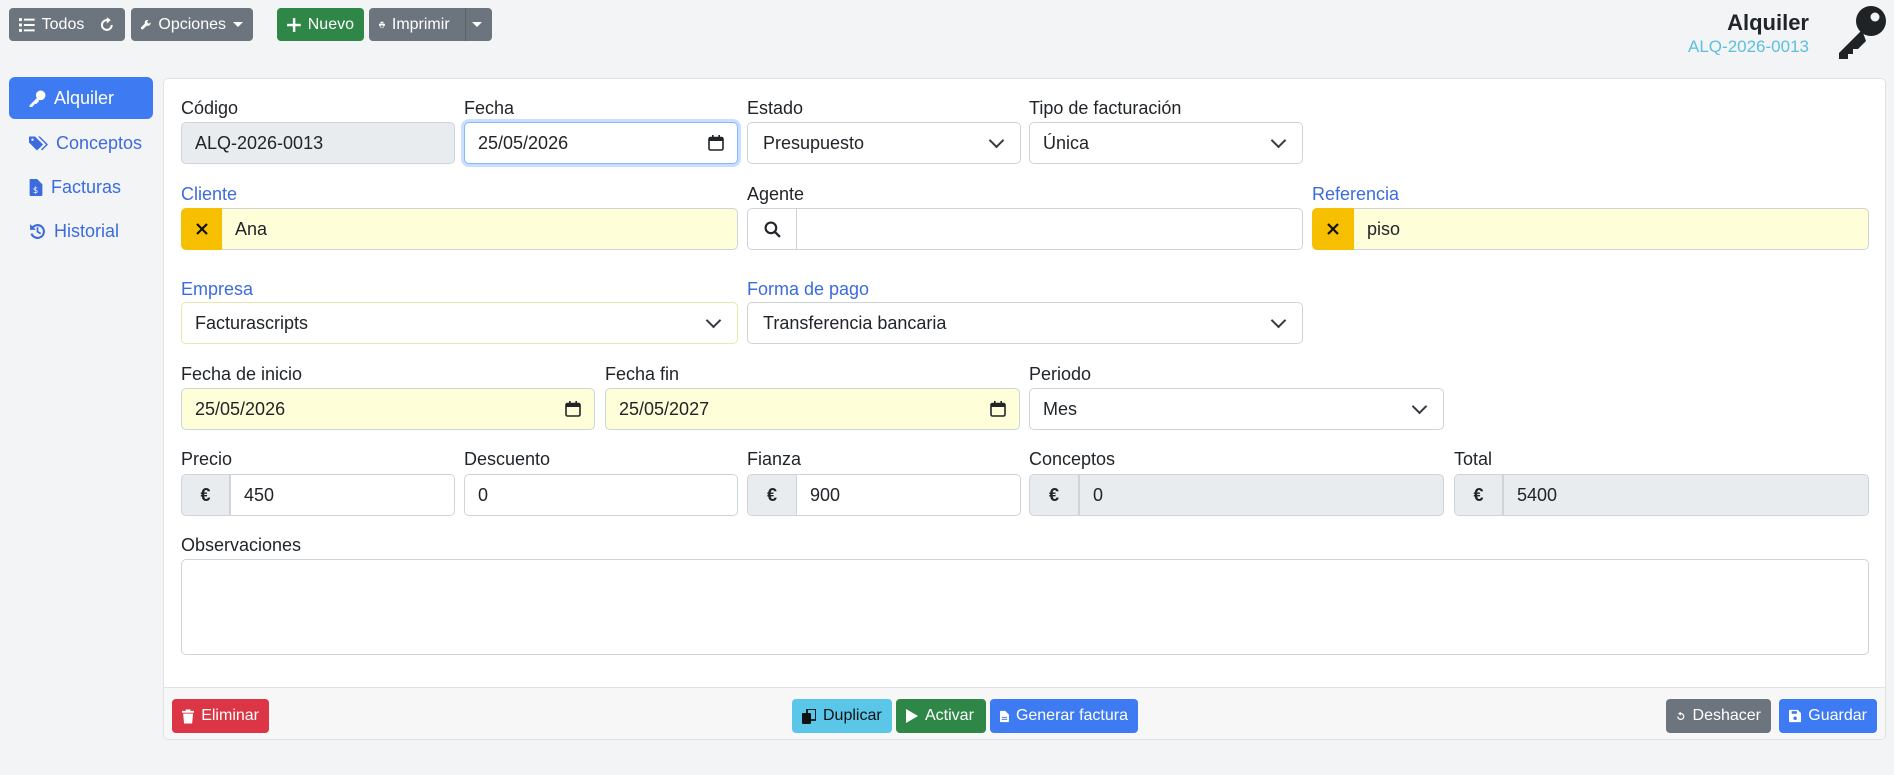  Describe the element at coordinates (774, 459) in the screenshot. I see `fianza-label: Fianza` at that location.